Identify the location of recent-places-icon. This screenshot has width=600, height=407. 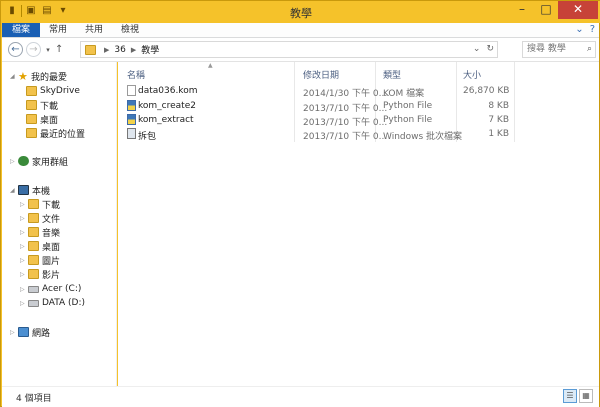
(31, 133).